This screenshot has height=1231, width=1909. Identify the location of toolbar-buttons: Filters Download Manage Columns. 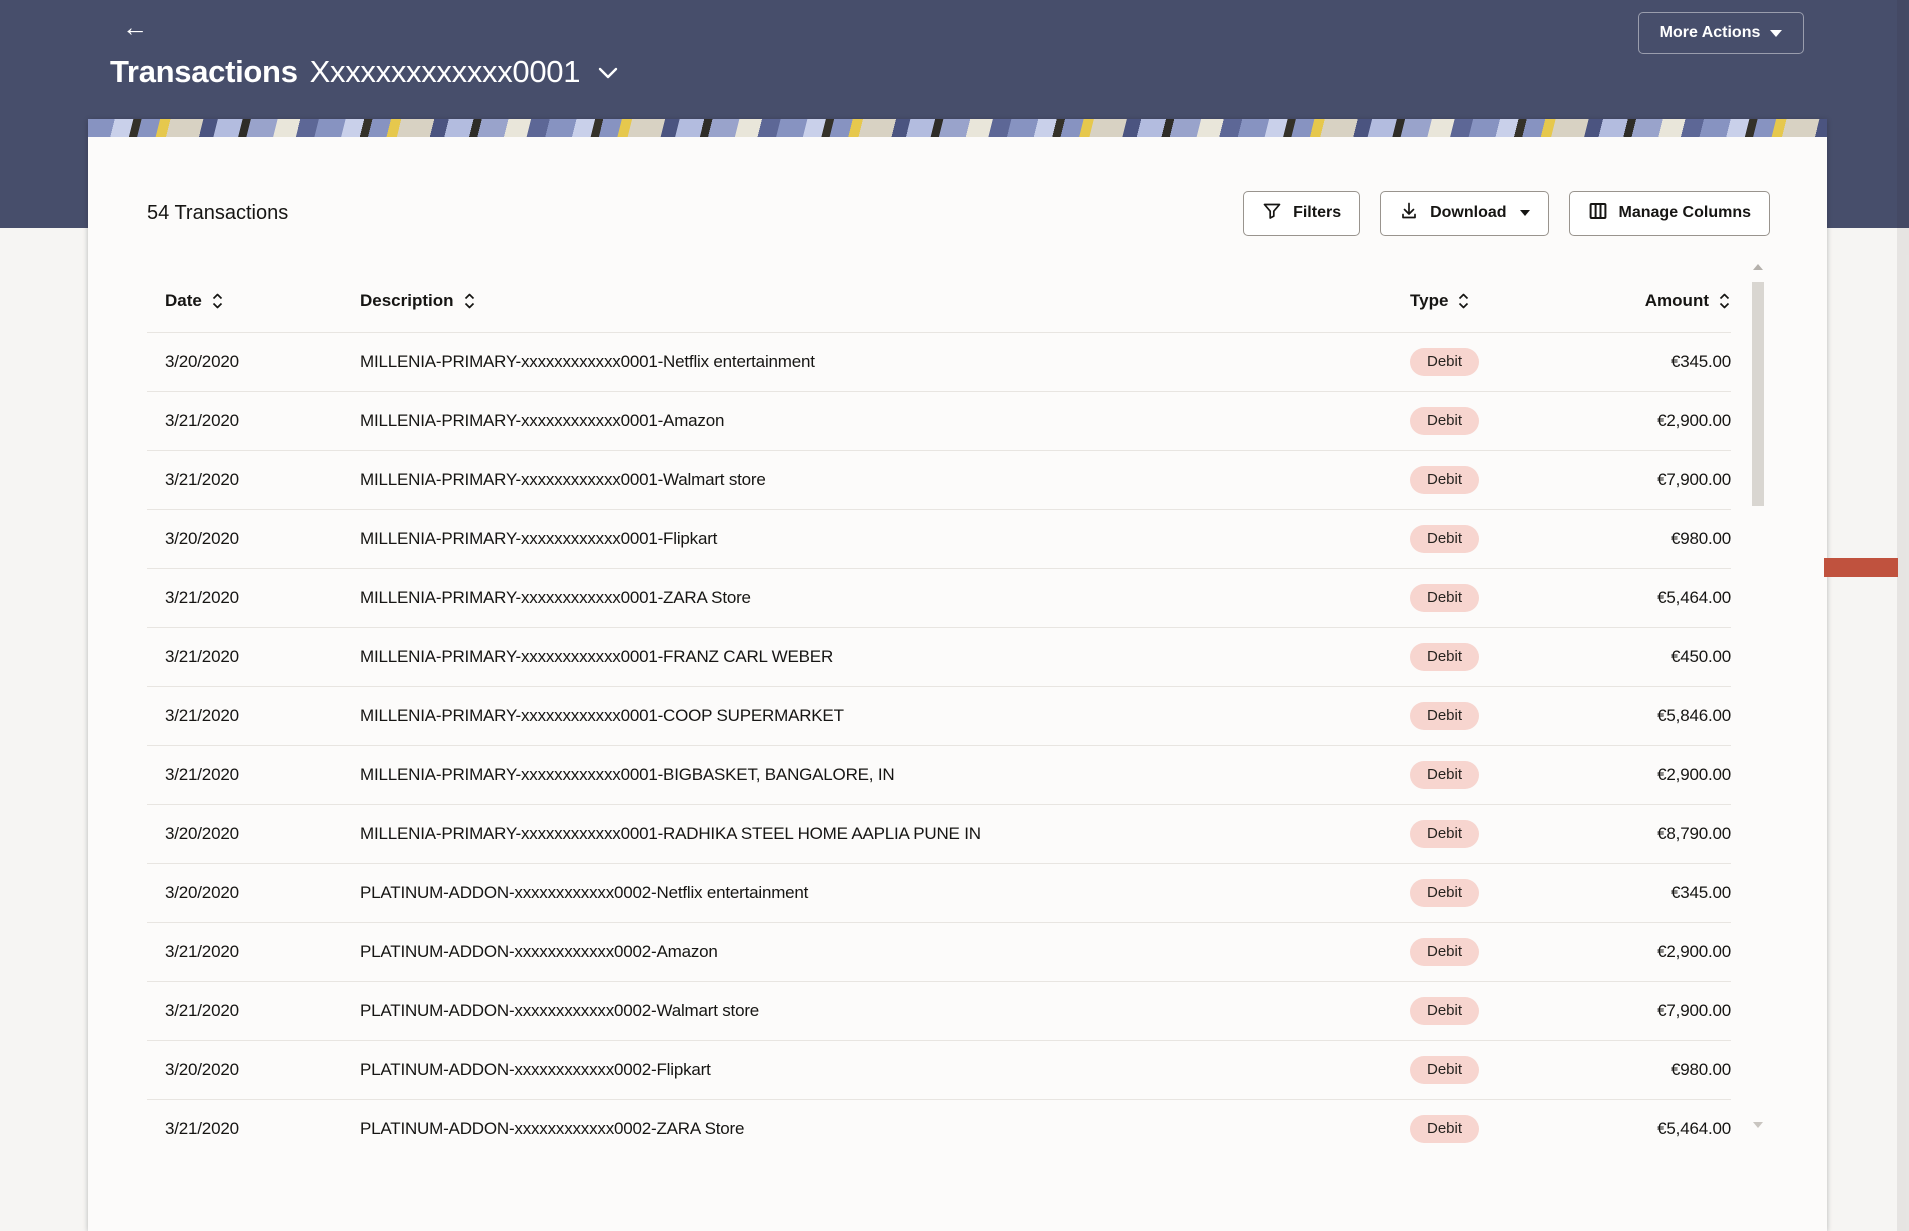
(1506, 213).